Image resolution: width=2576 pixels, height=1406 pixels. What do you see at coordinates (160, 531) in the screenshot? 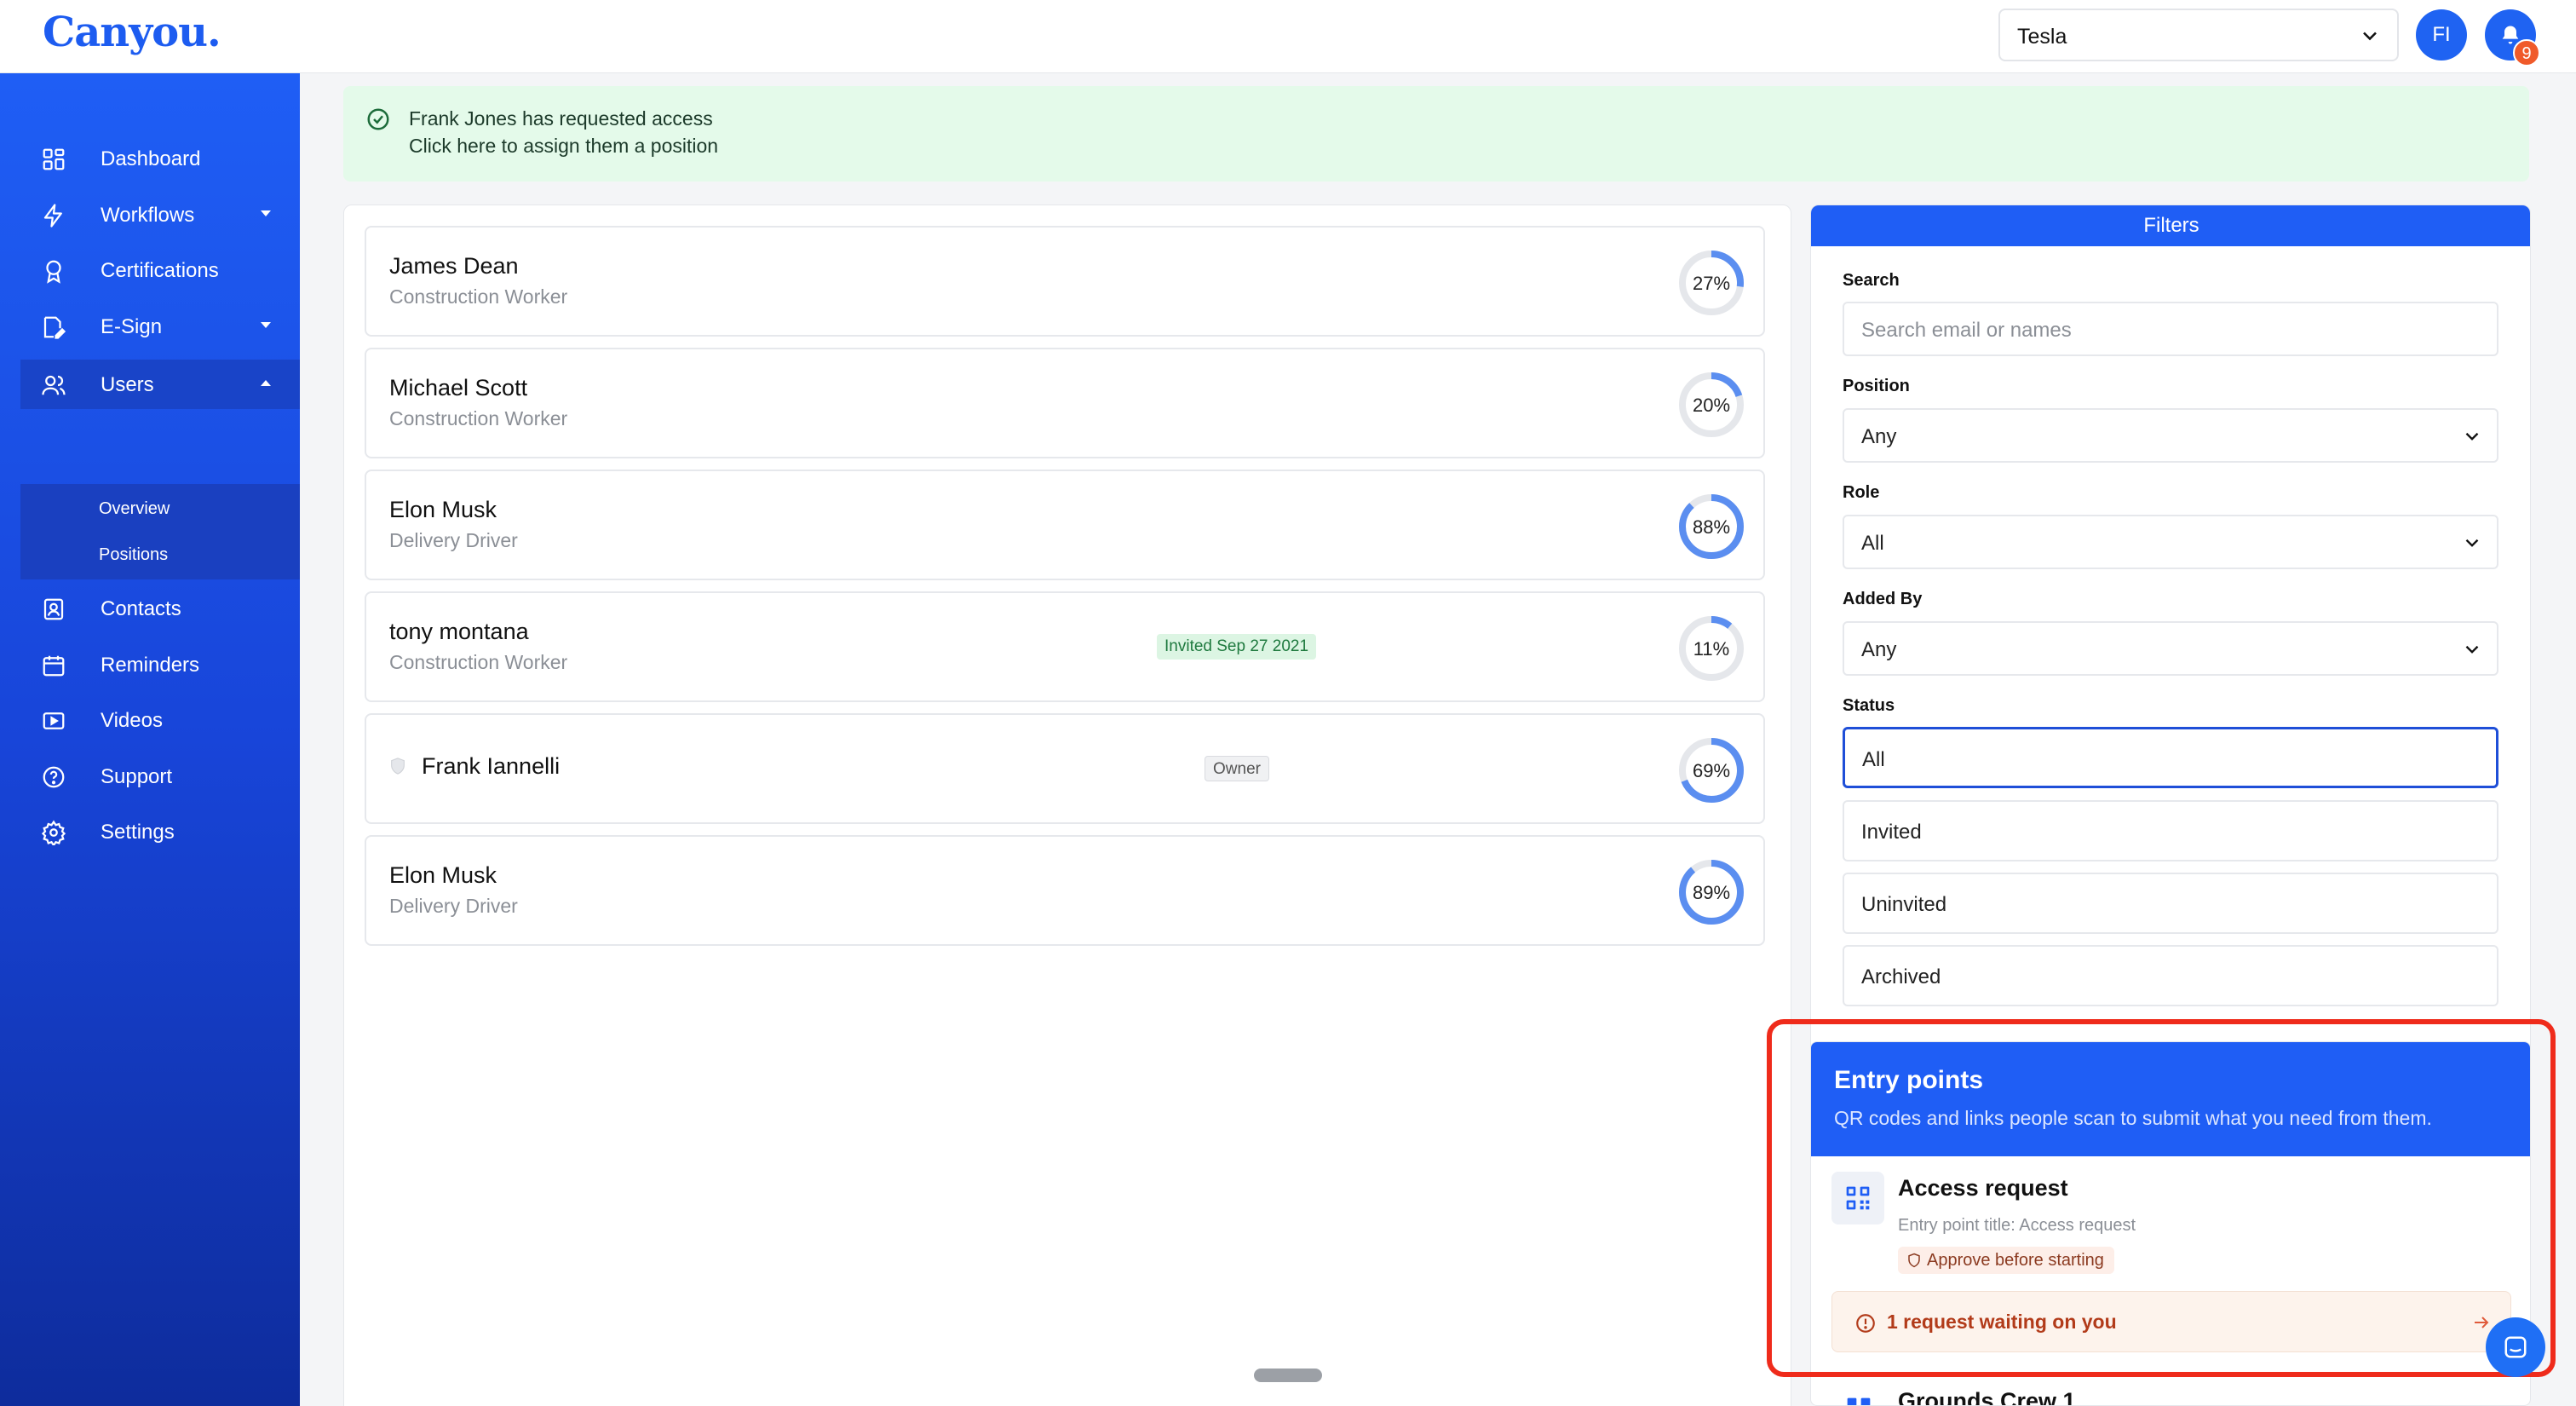
I see `users-subnav: Overview Positions` at bounding box center [160, 531].